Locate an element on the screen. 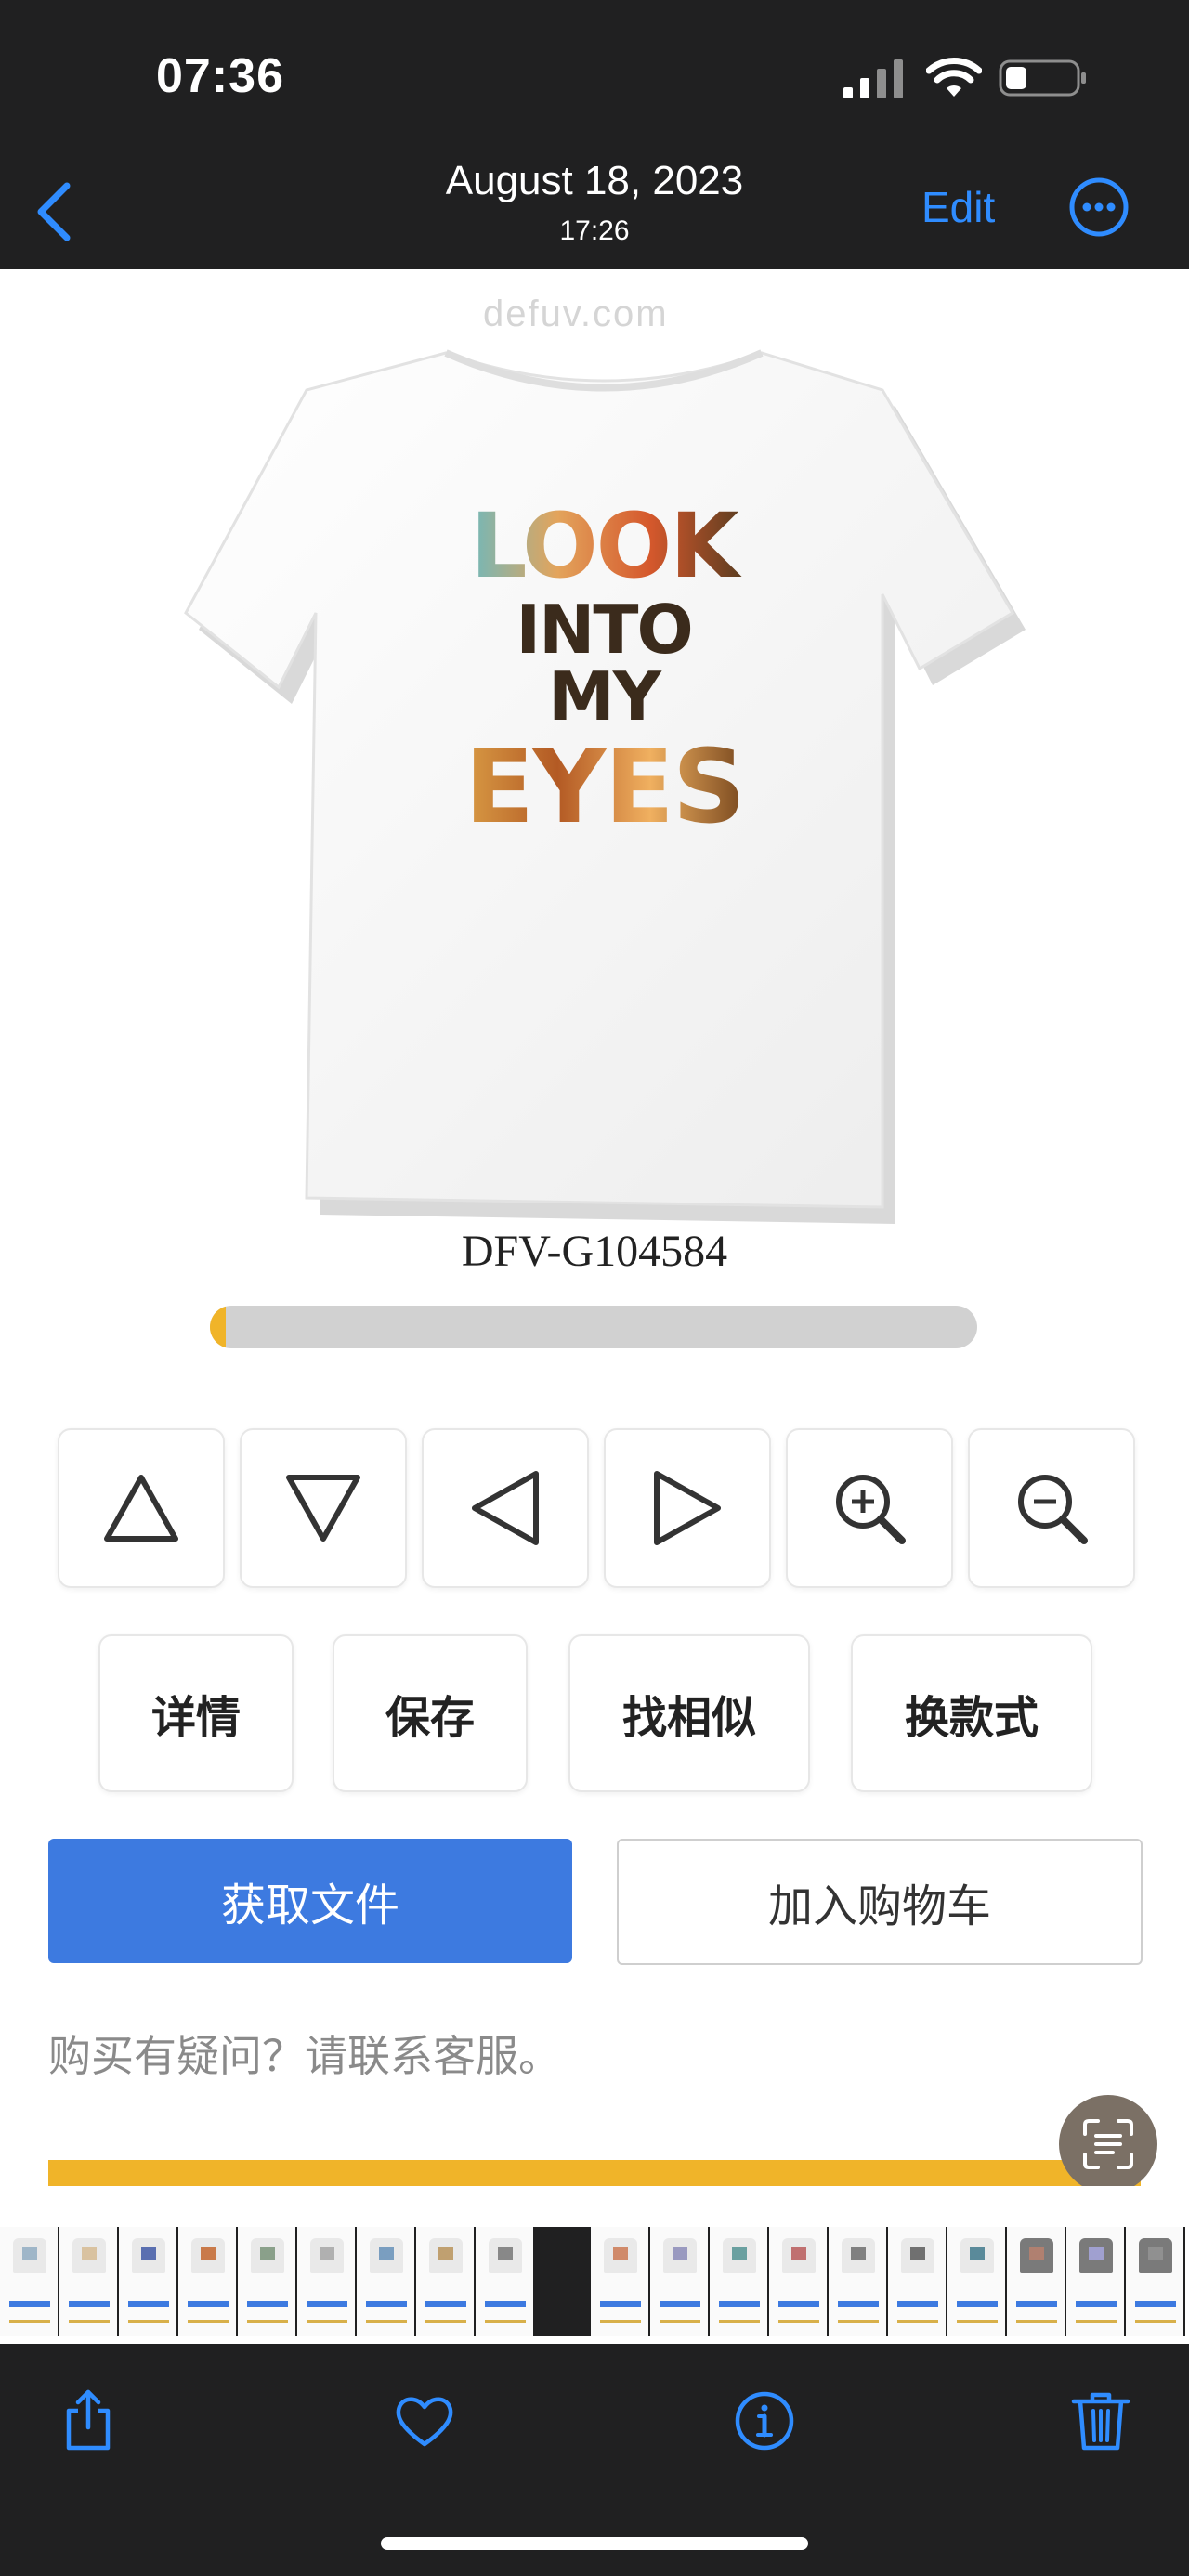 This screenshot has width=1189, height=2576. watermark-text: defuv.com is located at coordinates (576, 314).